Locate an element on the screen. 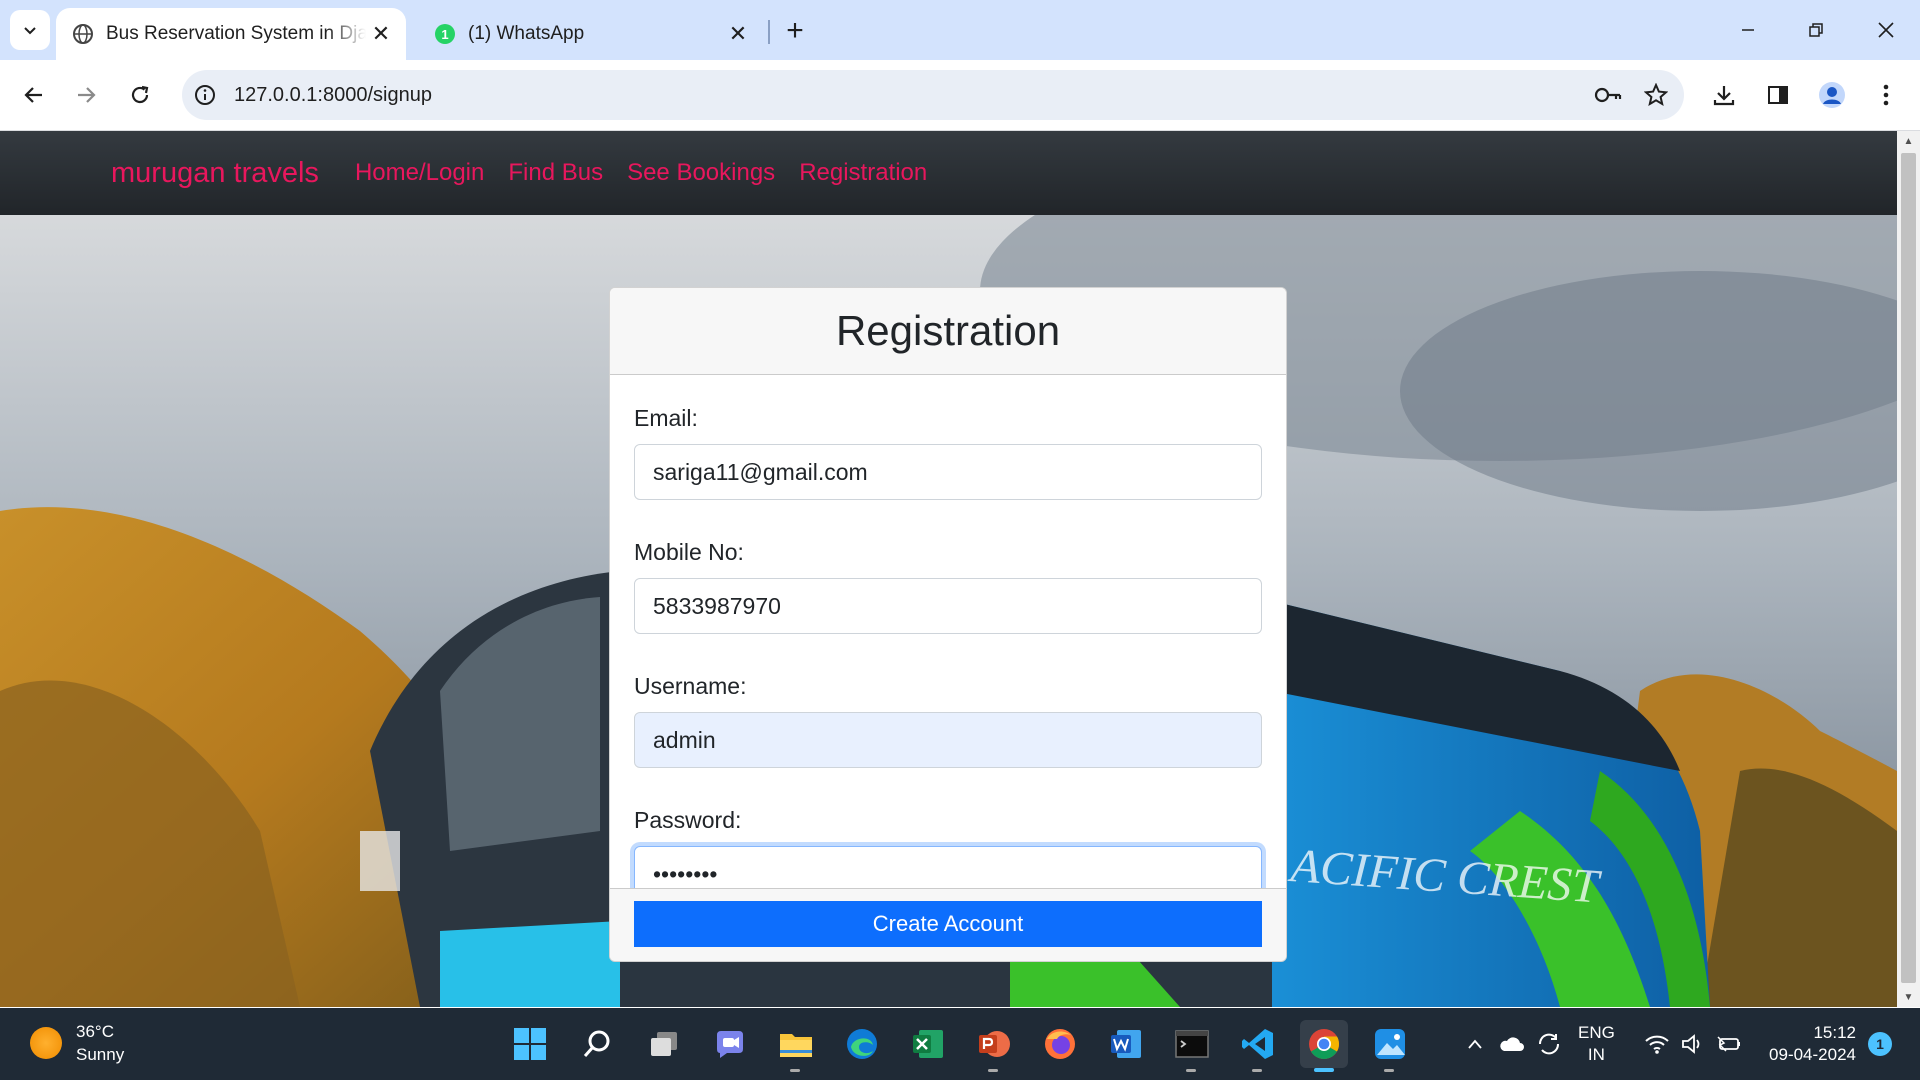 This screenshot has height=1080, width=1920. volume-icon is located at coordinates (1693, 1044).